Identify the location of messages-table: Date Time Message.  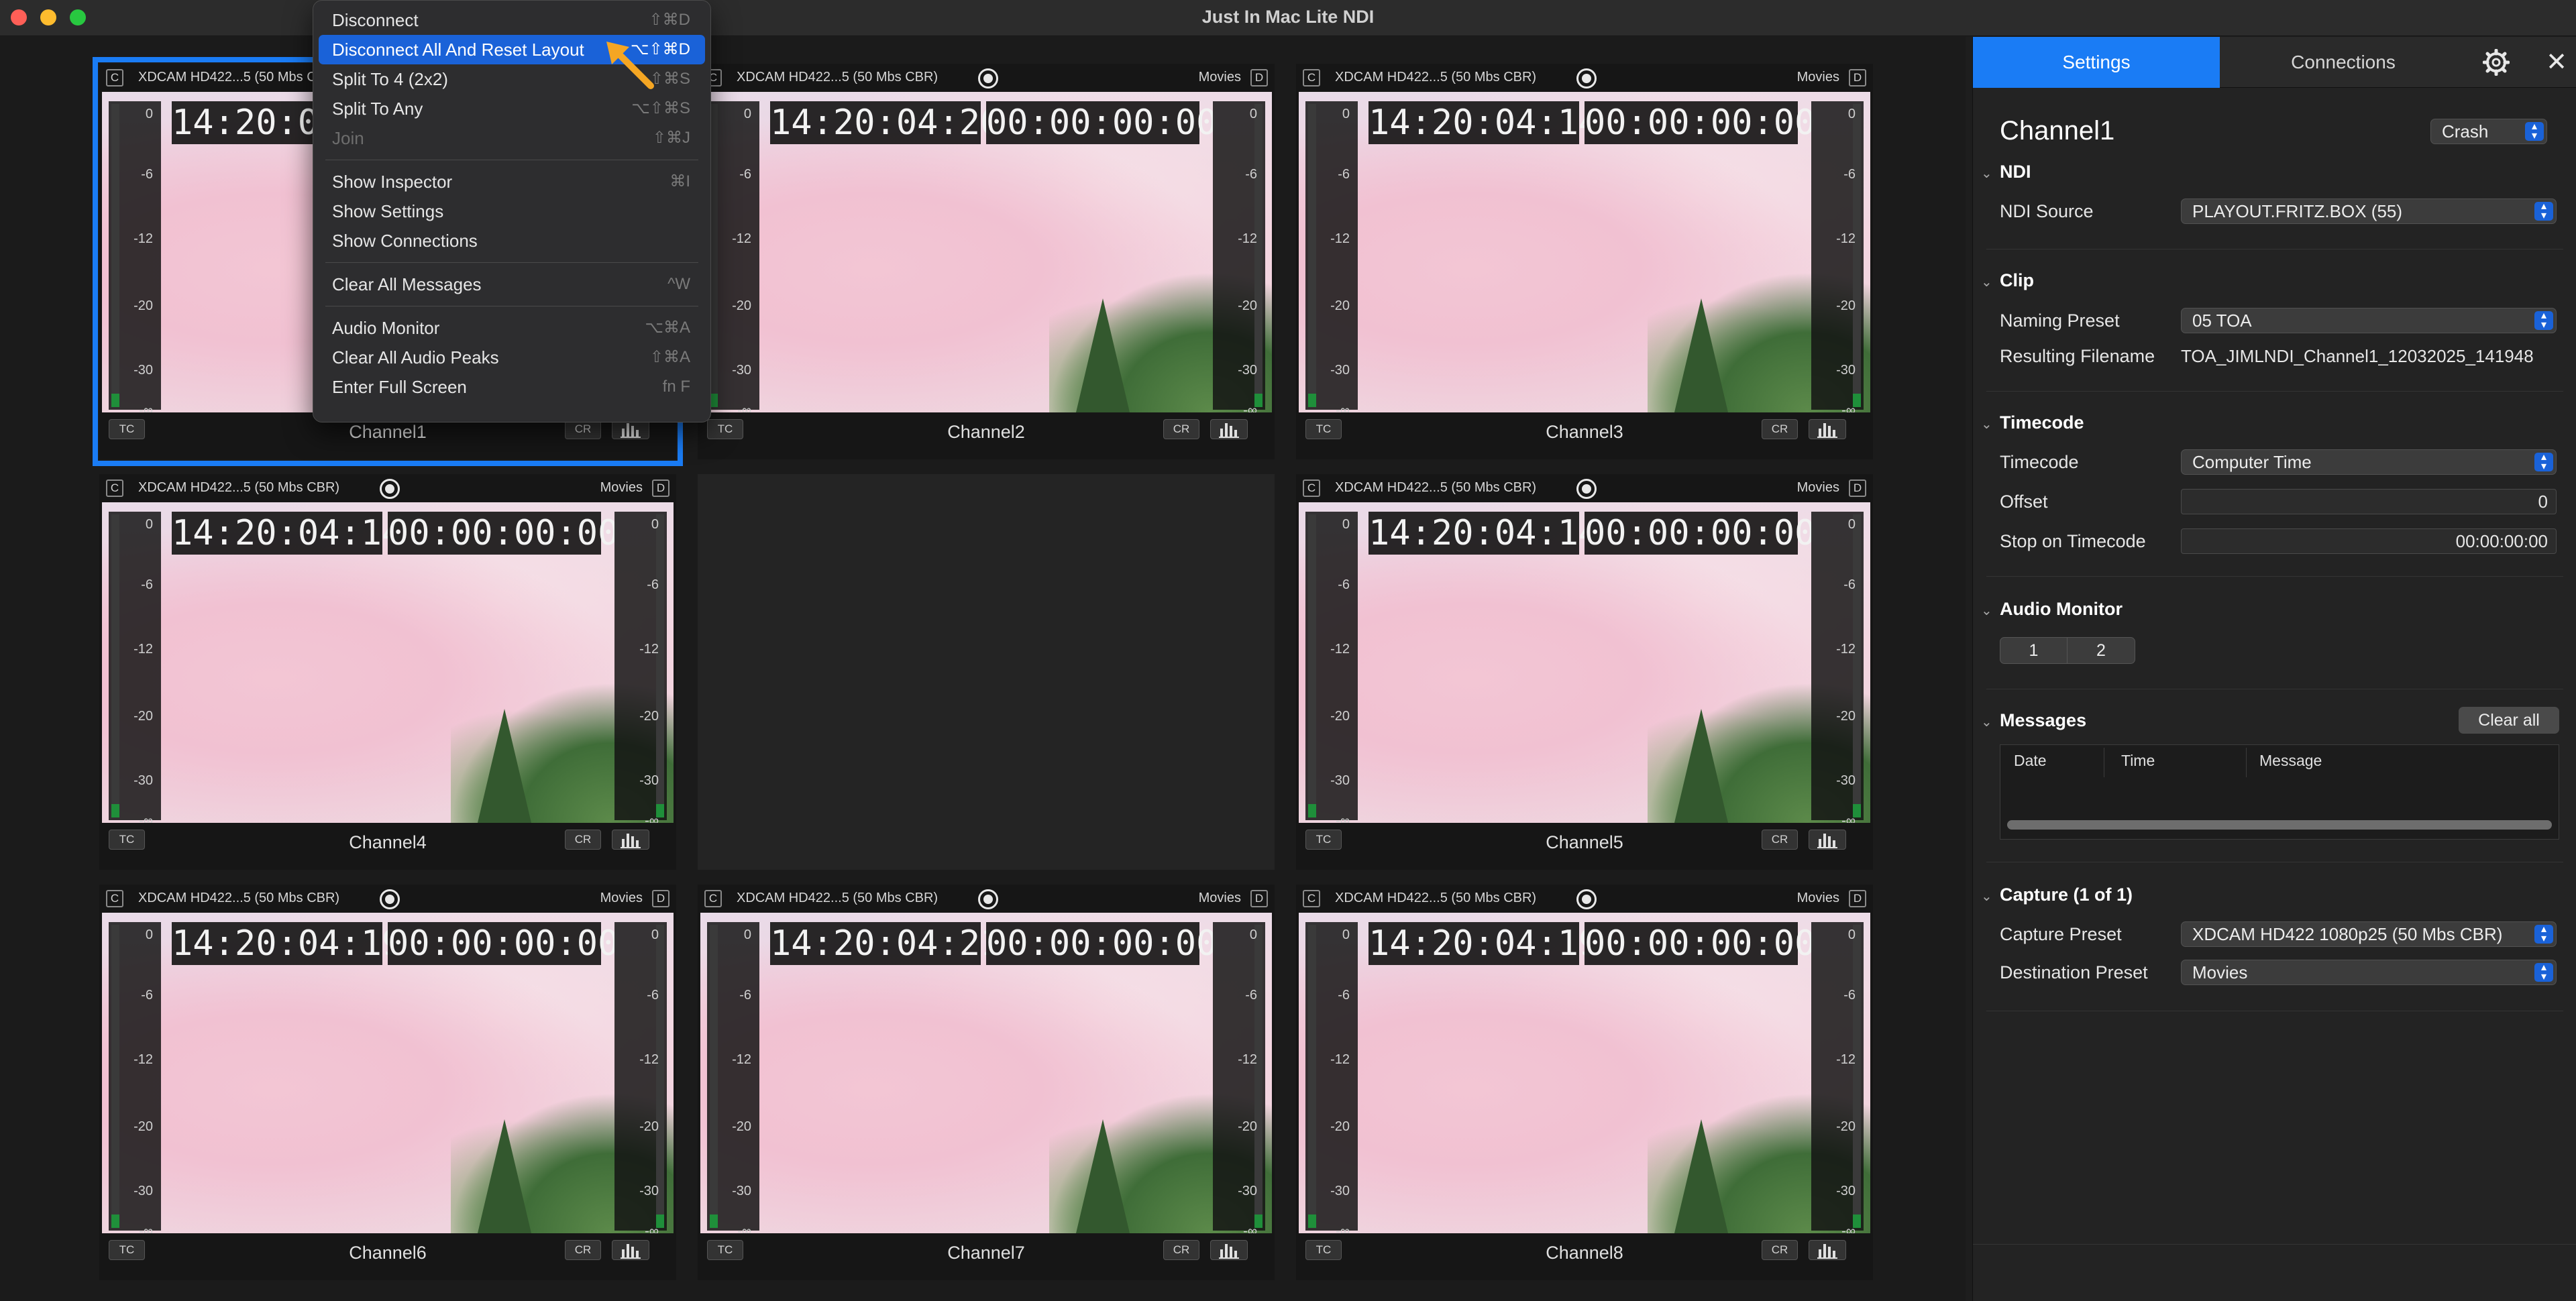
(2279, 792).